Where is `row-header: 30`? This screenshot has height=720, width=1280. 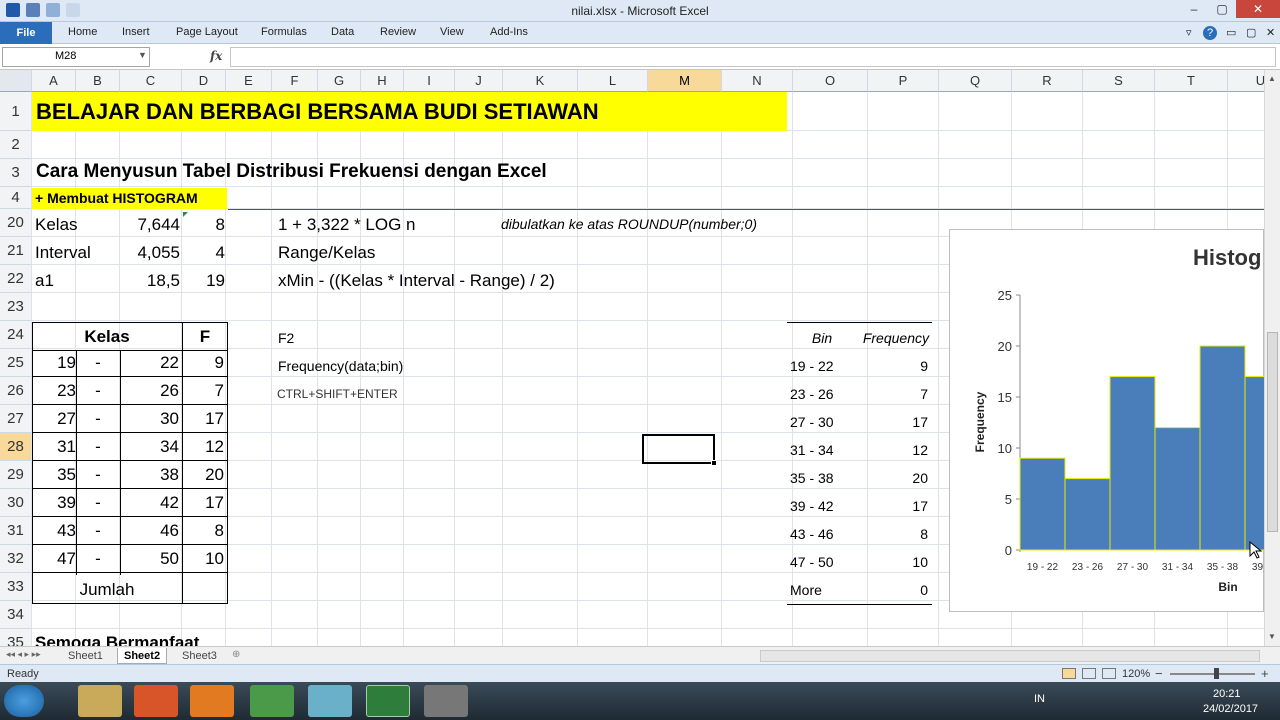
row-header: 30 is located at coordinates (16, 503).